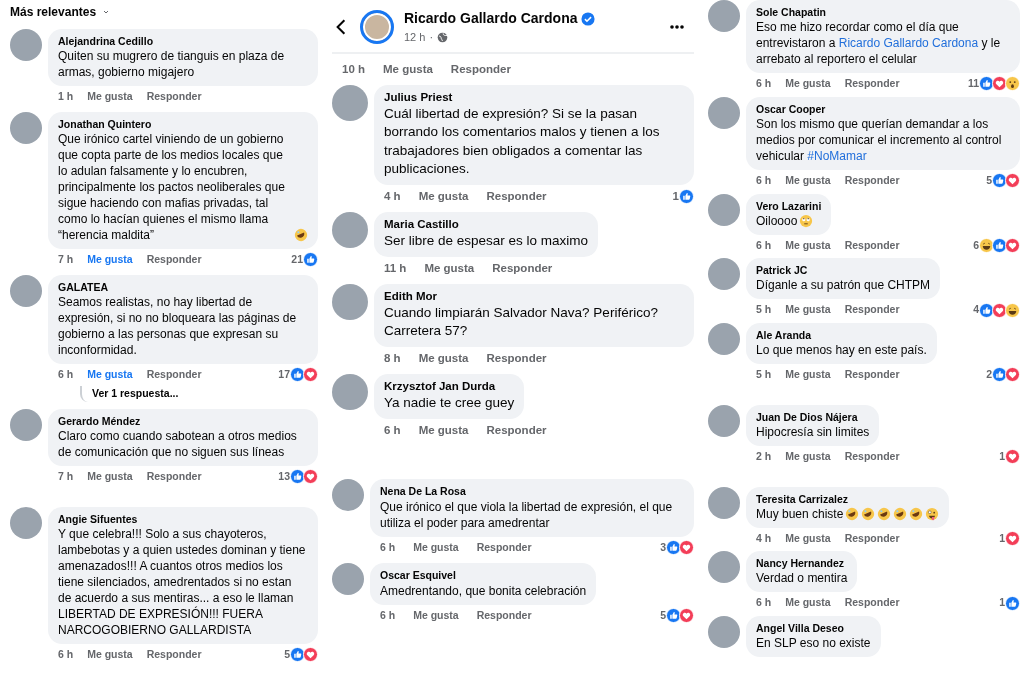  What do you see at coordinates (182, 581) in the screenshot?
I see `comment-text: Y que celebra!!! Solo a sus chayoteros, lambebotas y a quien ustedes dominan y tiene amenazados!!! A cuantos otros medios los tiene silenciados, amedrentados si no estan de acuerdo a sus mentiras... a eso le llaman LIBERTAD DE EXPRESIÓN!!! FUERA NARCOGOBIERNO GALLARDISTA` at bounding box center [182, 581].